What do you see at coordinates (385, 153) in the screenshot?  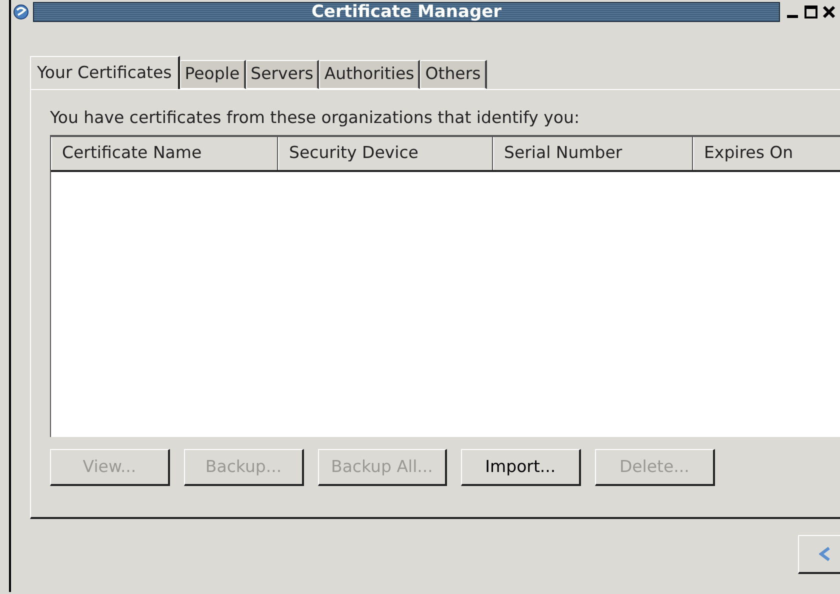 I see `column-header: Security Device` at bounding box center [385, 153].